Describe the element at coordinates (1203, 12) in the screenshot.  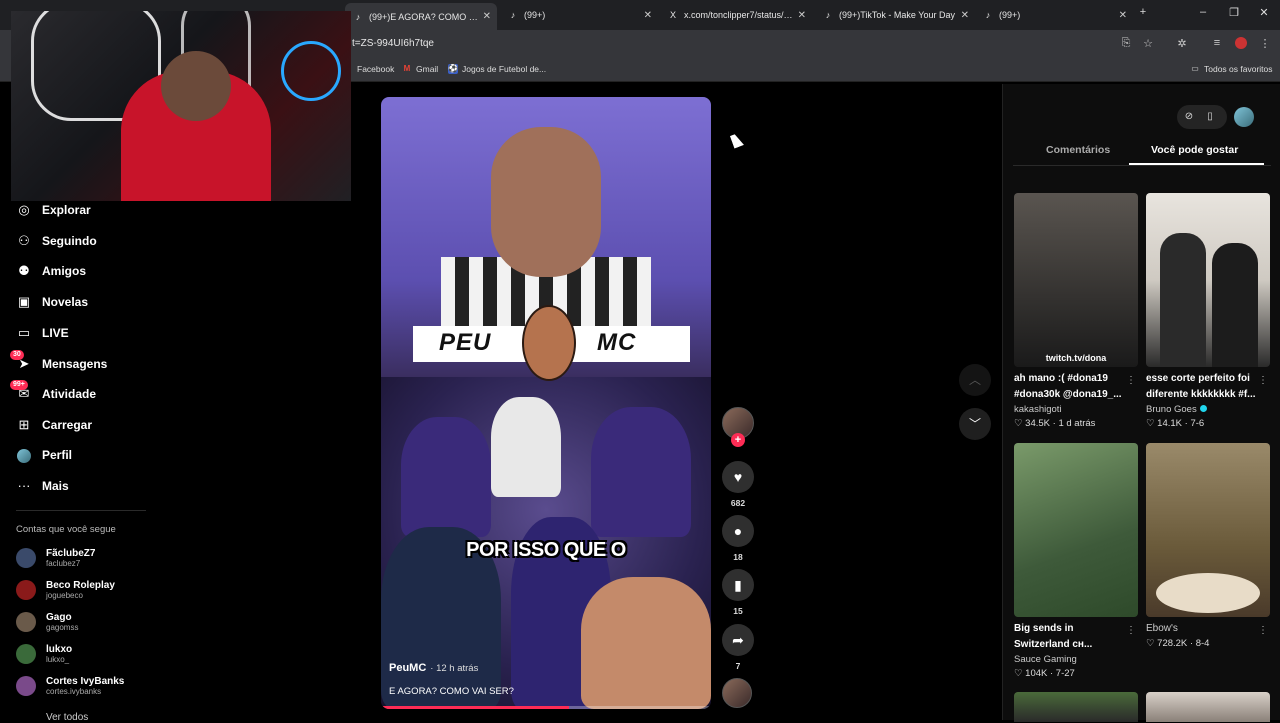
I see `minimize-icon: –` at that location.